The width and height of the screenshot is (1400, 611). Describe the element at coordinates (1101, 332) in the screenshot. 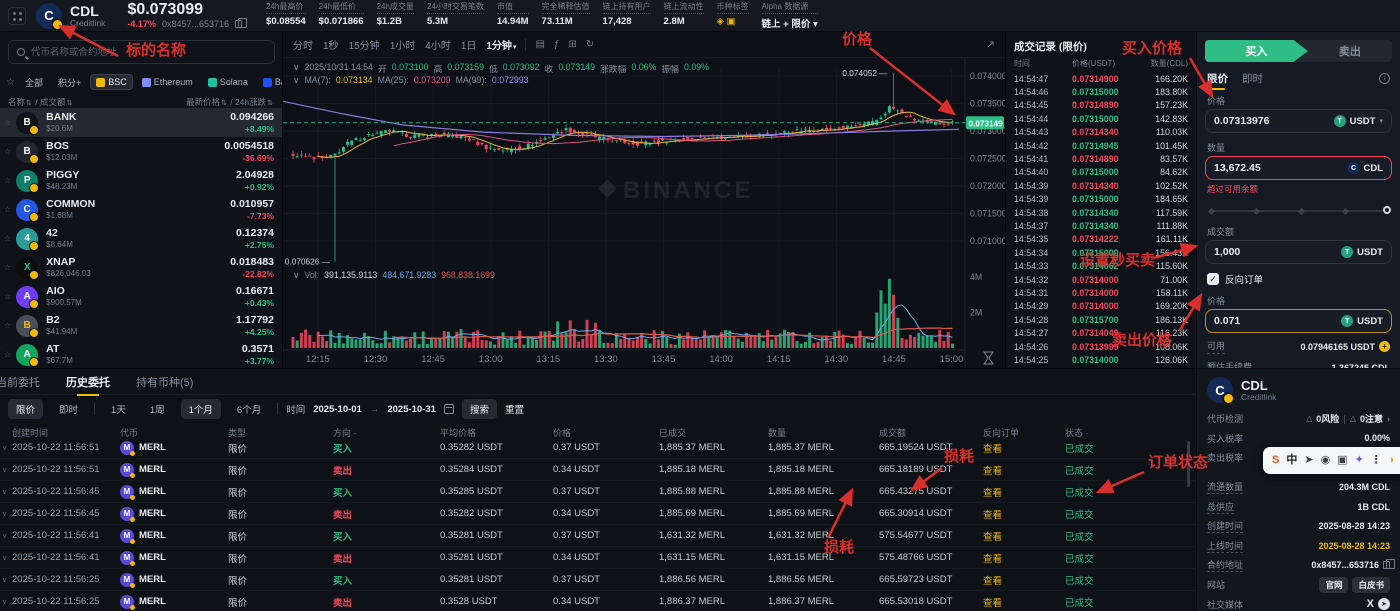

I see `trade-row: 14:54:27 0.07314049 116.23K` at that location.